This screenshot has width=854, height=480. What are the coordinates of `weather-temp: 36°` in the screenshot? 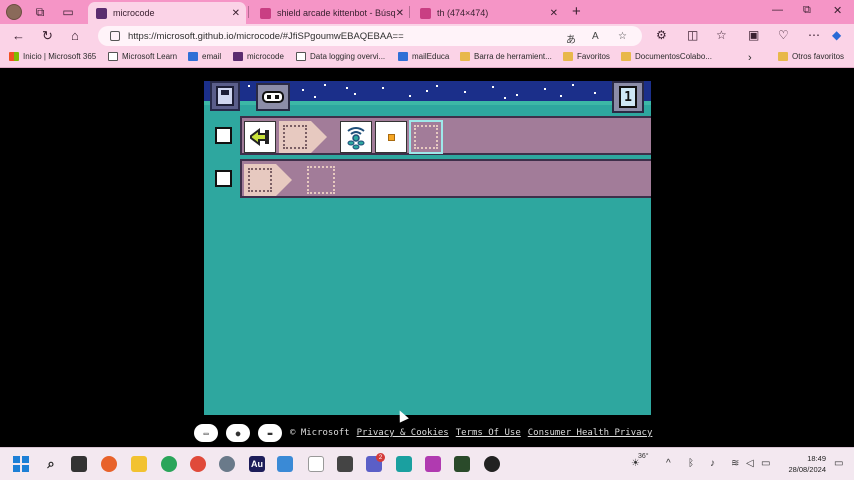 It's located at (643, 456).